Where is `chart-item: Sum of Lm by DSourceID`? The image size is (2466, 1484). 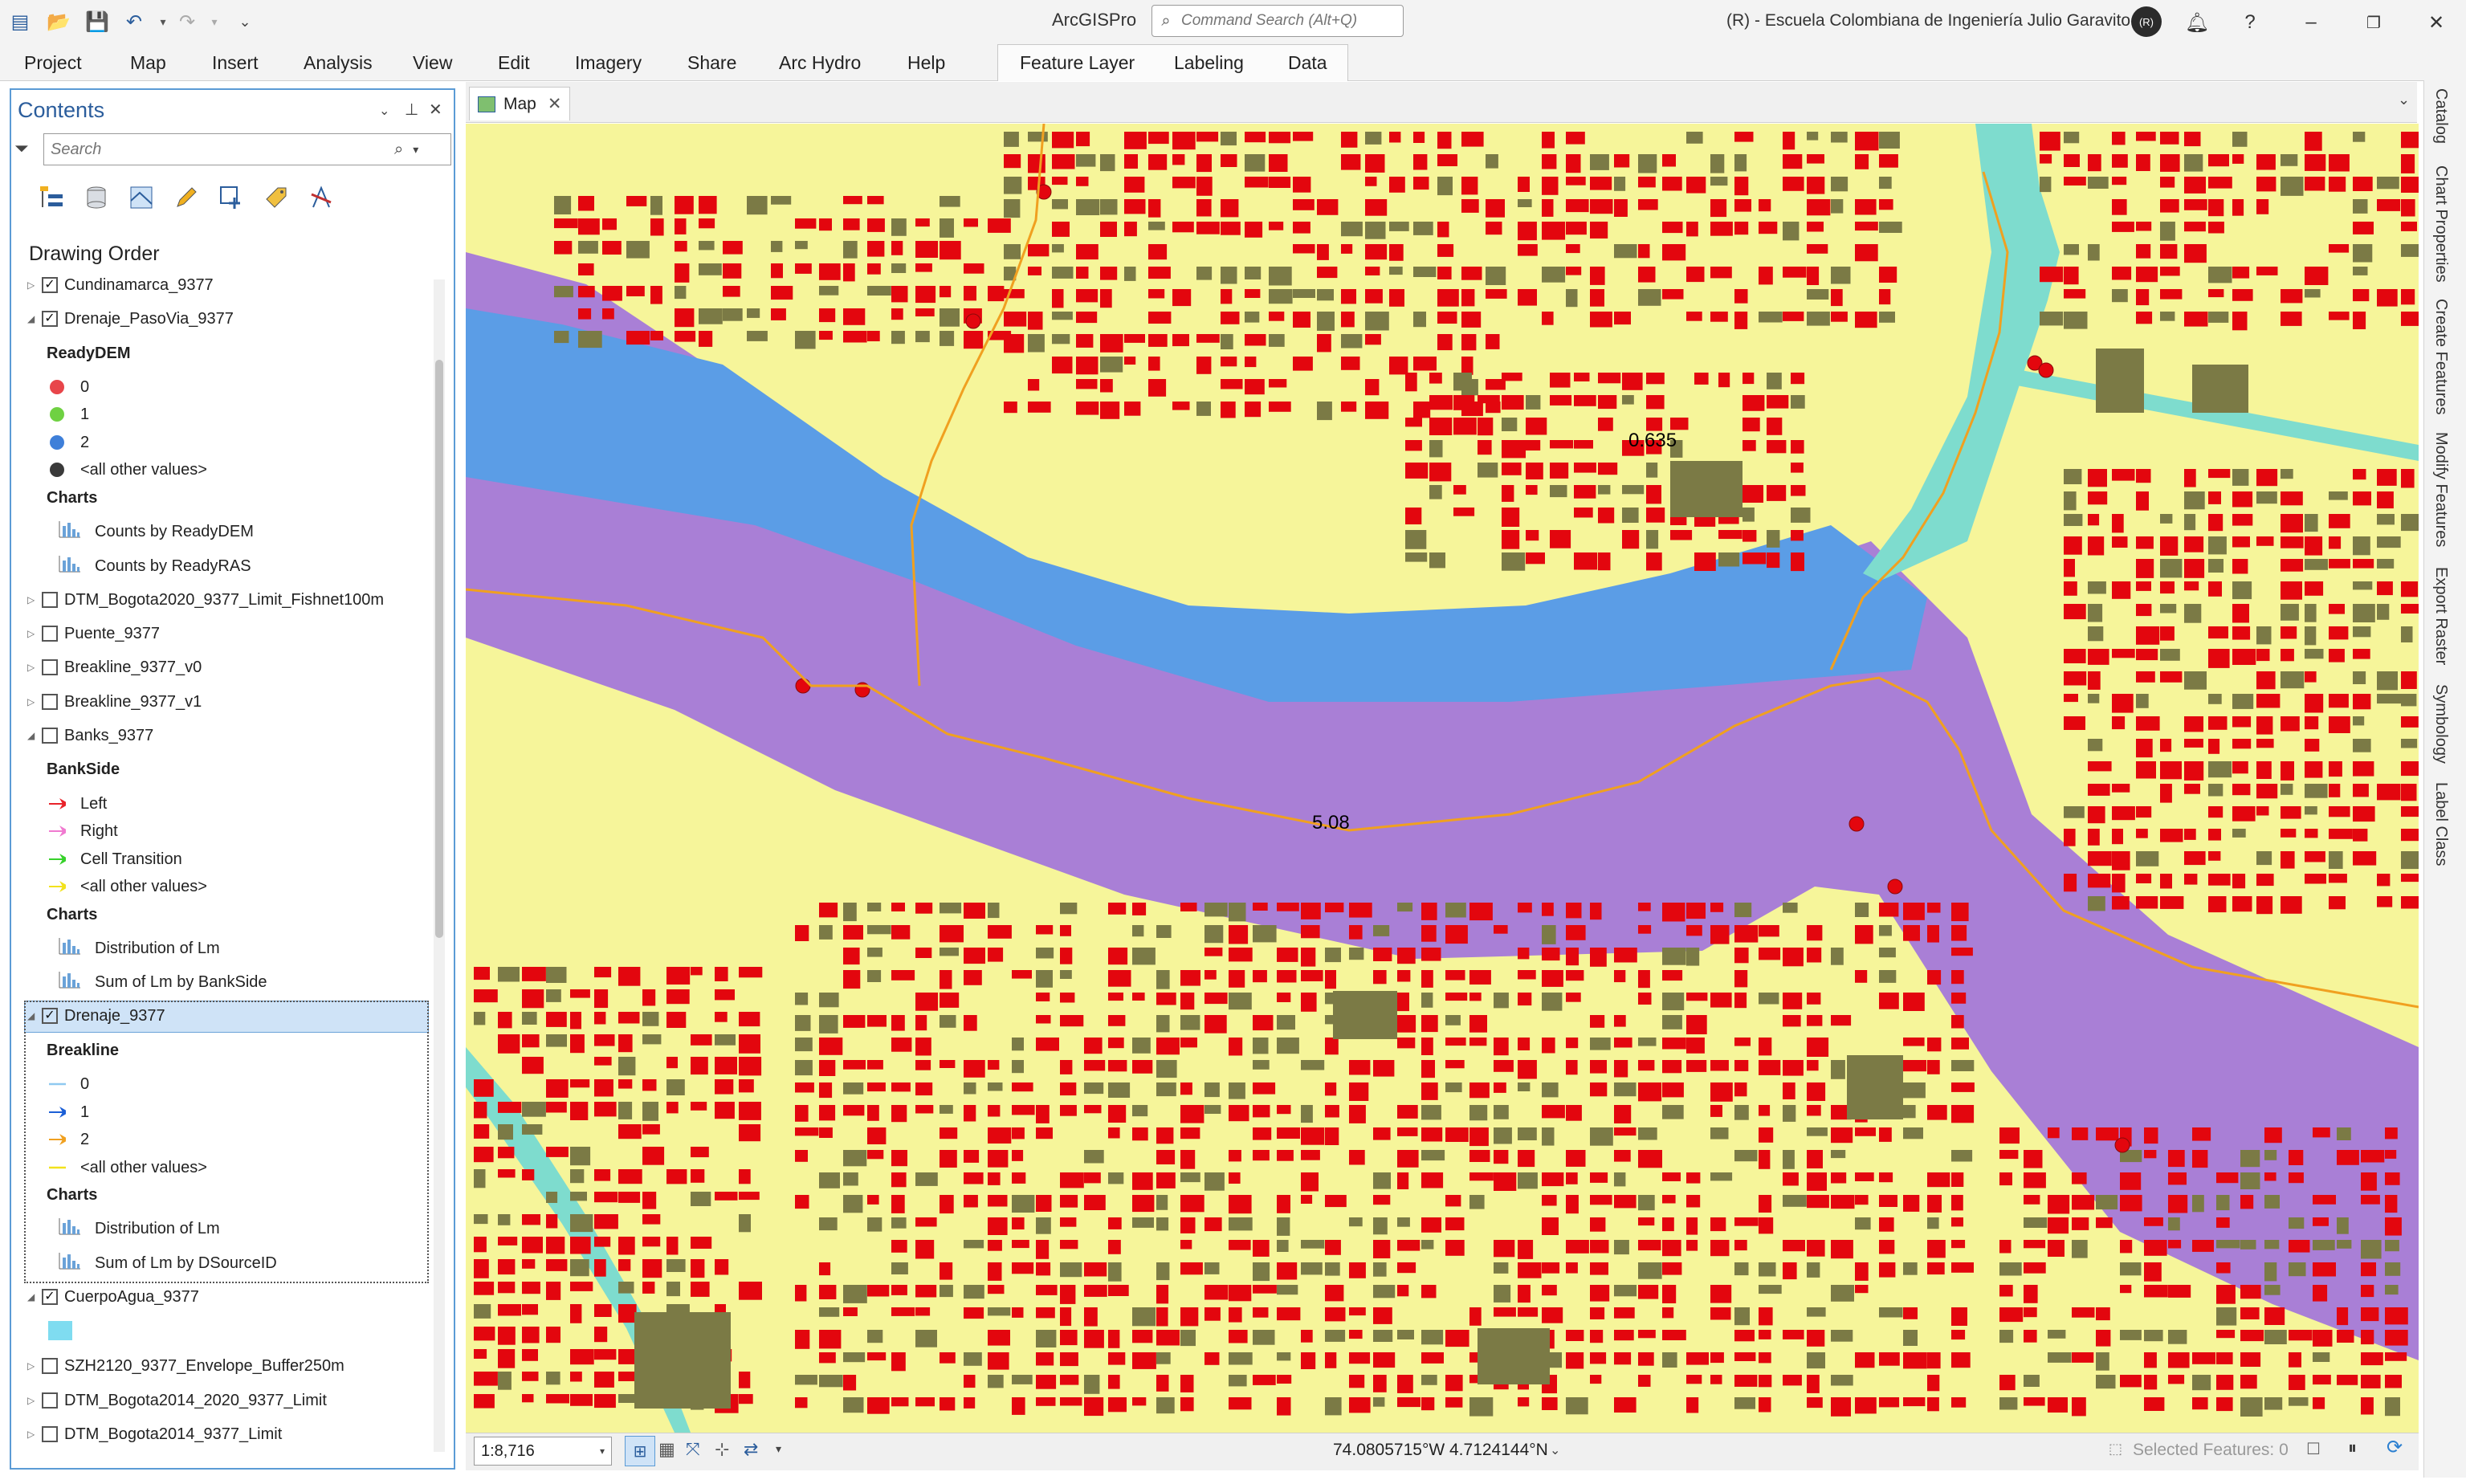 chart-item: Sum of Lm by DSourceID is located at coordinates (167, 1263).